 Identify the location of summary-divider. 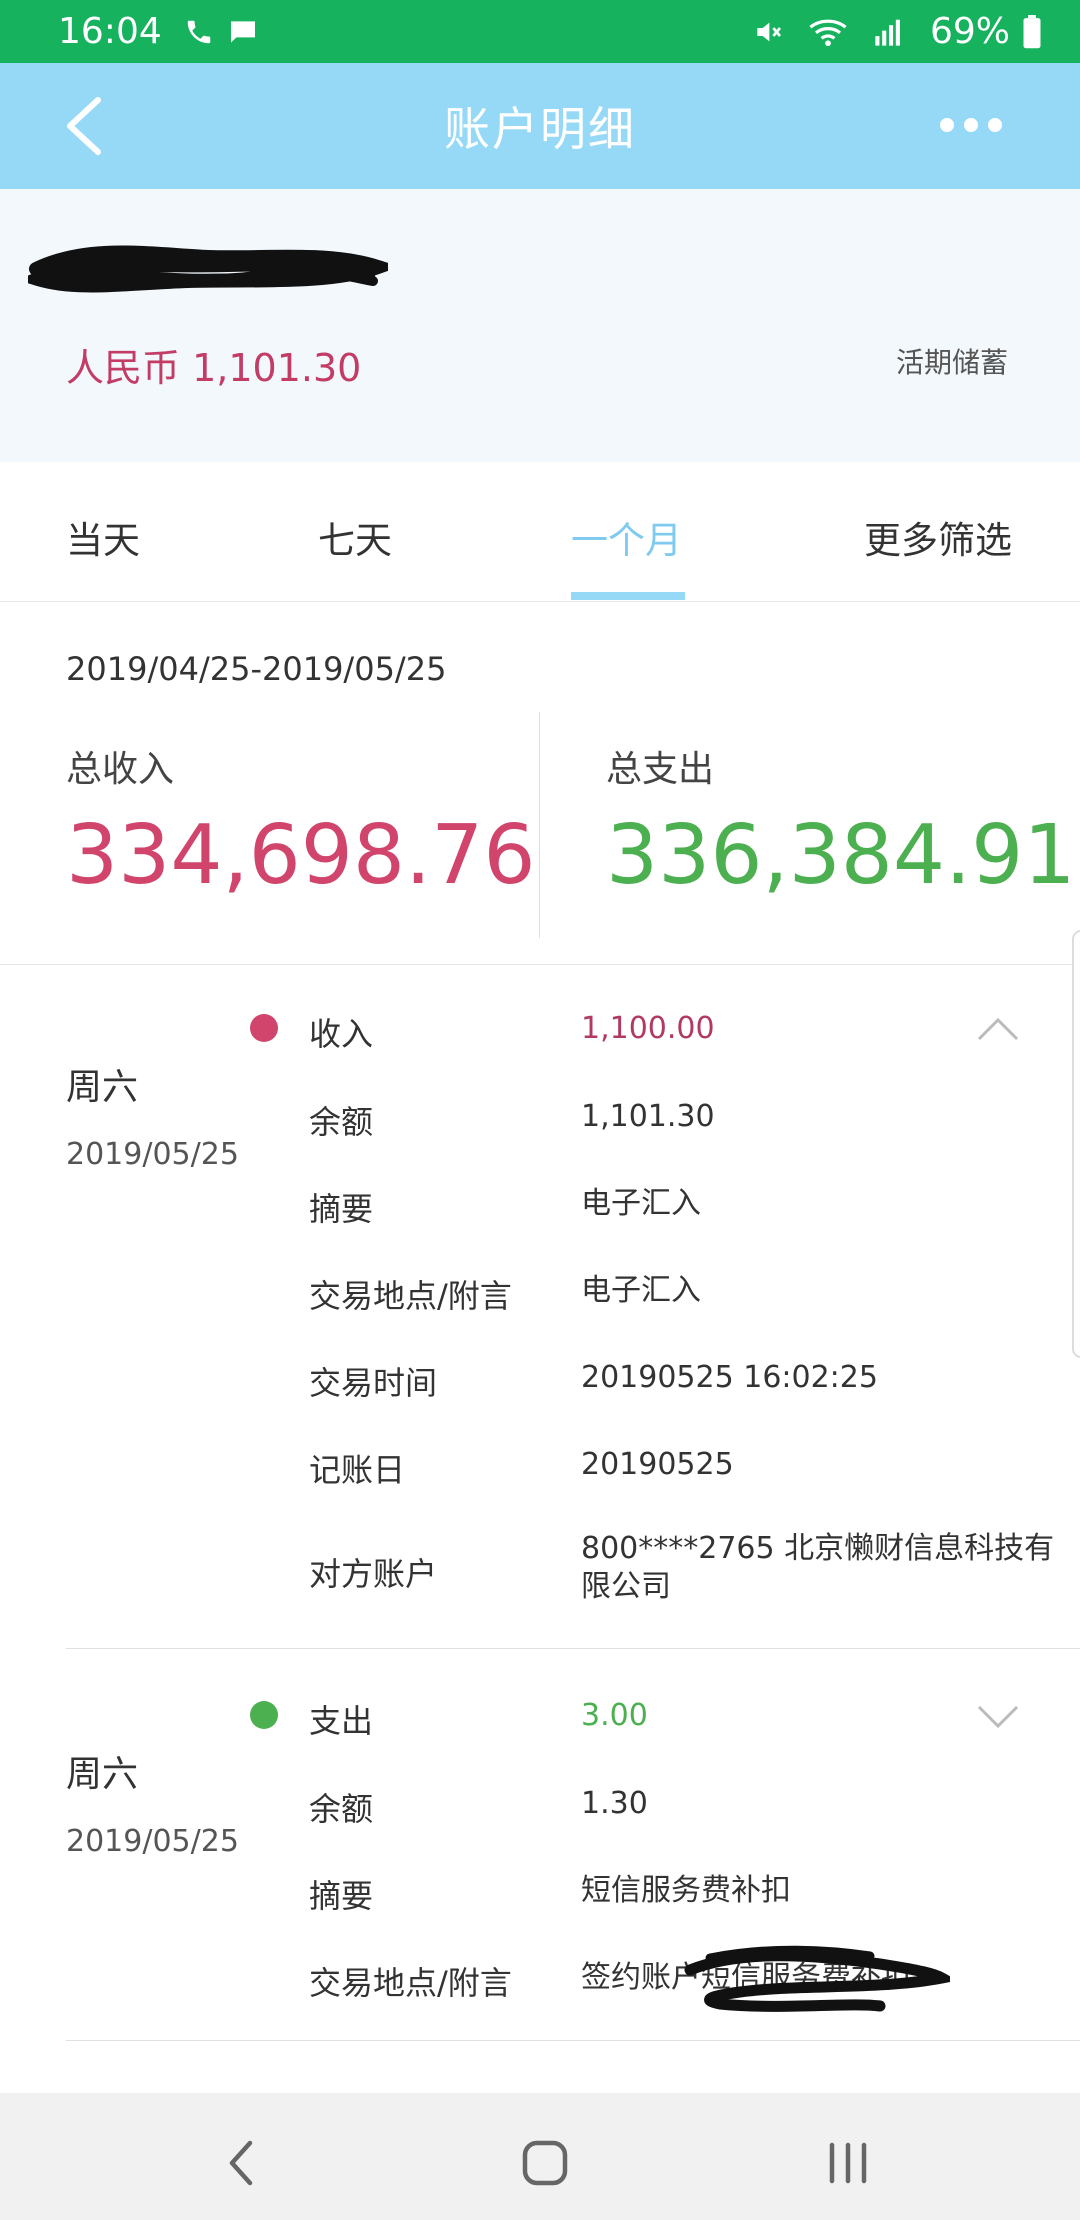
(539, 825).